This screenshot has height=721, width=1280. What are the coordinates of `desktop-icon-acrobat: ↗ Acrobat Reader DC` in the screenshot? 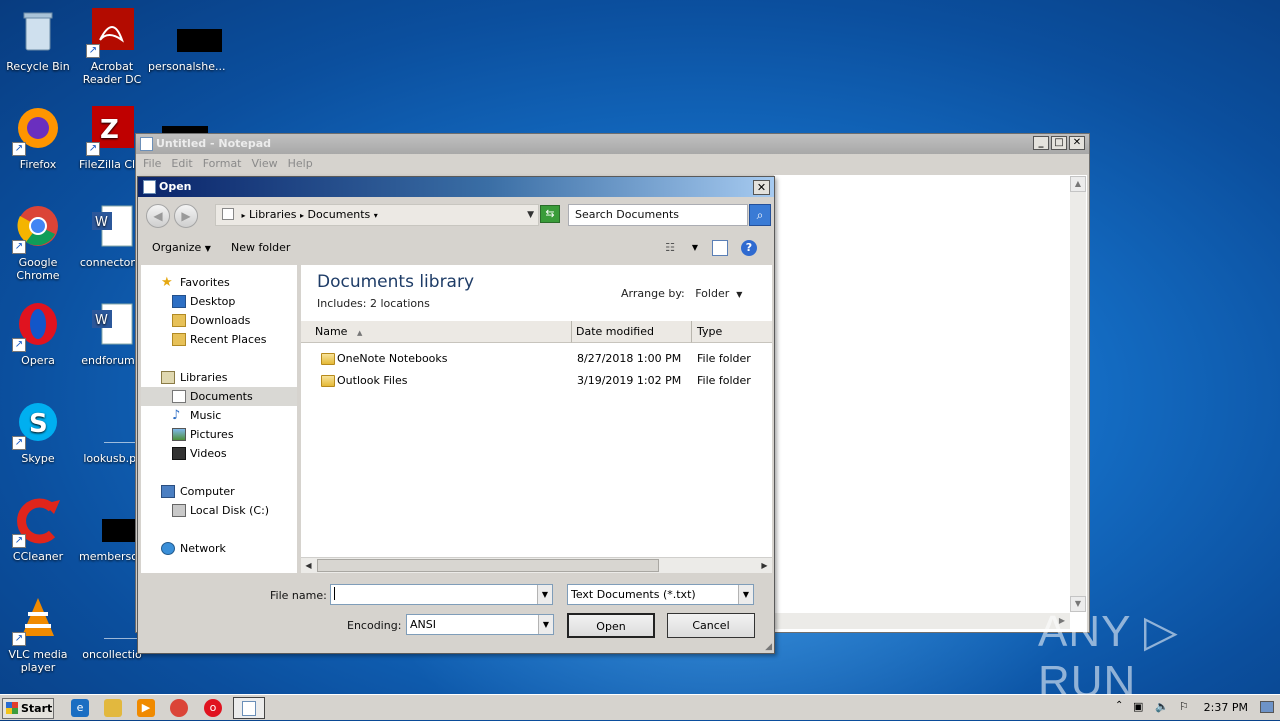 It's located at (112, 47).